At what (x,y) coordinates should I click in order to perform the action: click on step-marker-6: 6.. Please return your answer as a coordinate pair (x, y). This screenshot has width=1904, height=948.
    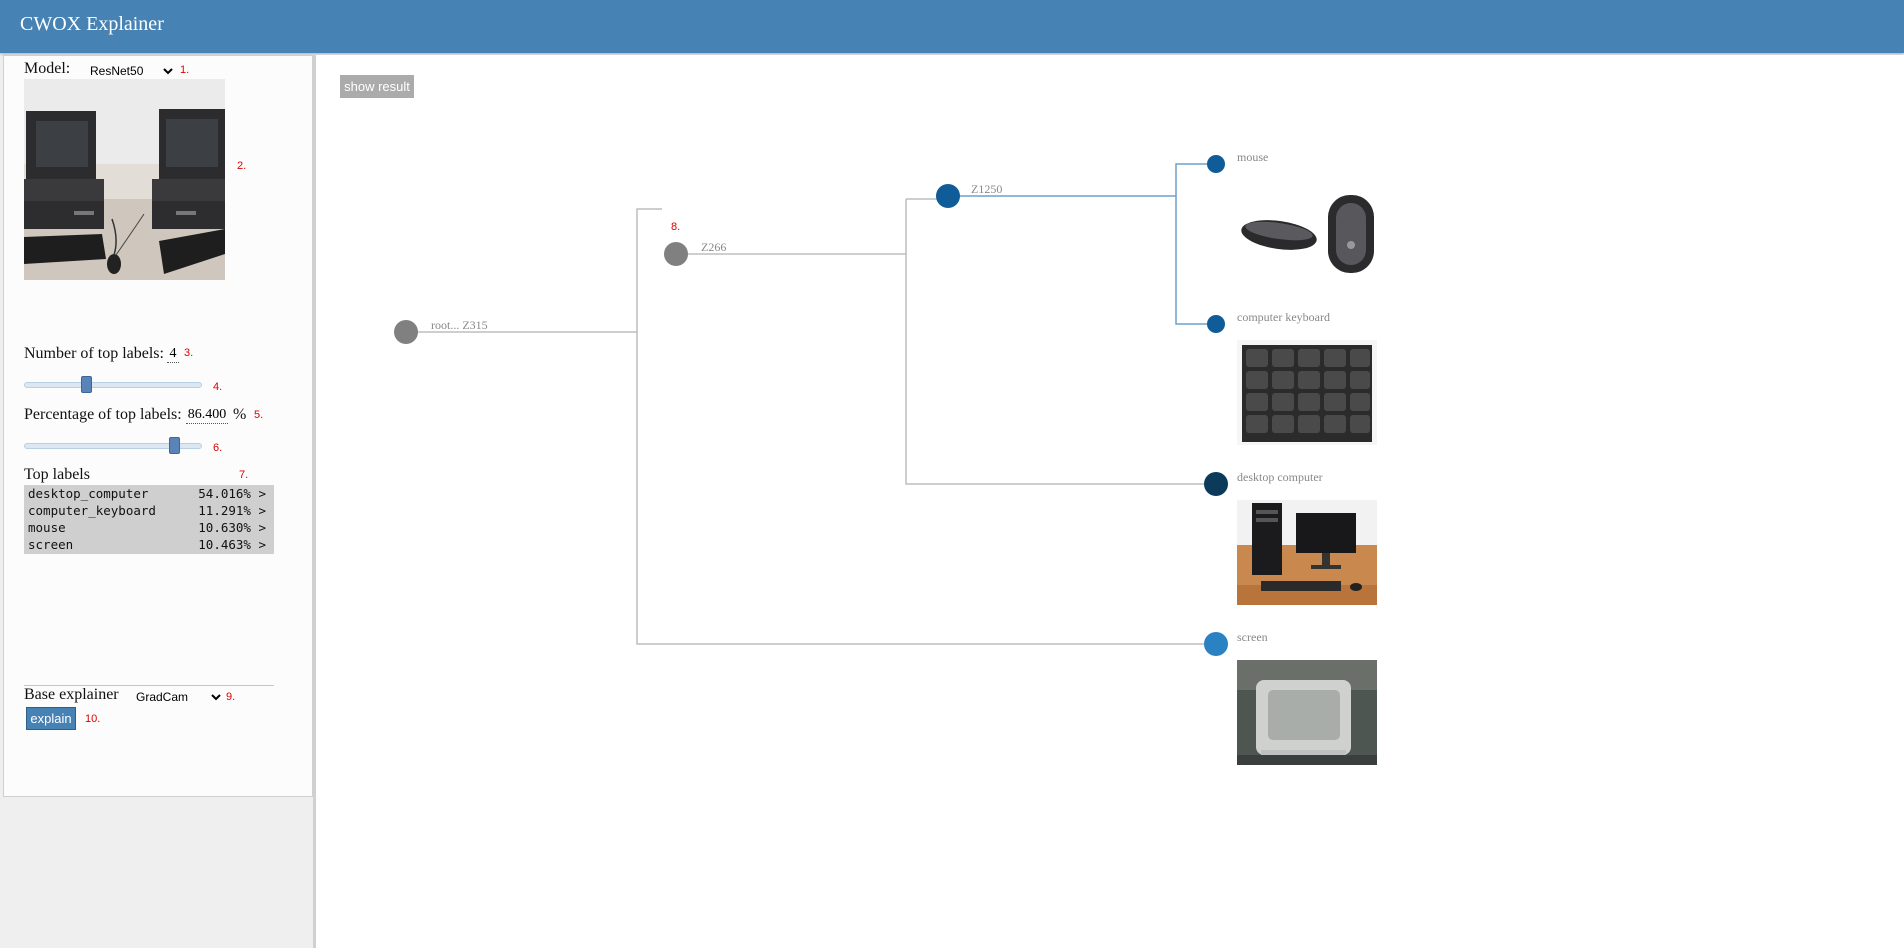
    Looking at the image, I should click on (218, 448).